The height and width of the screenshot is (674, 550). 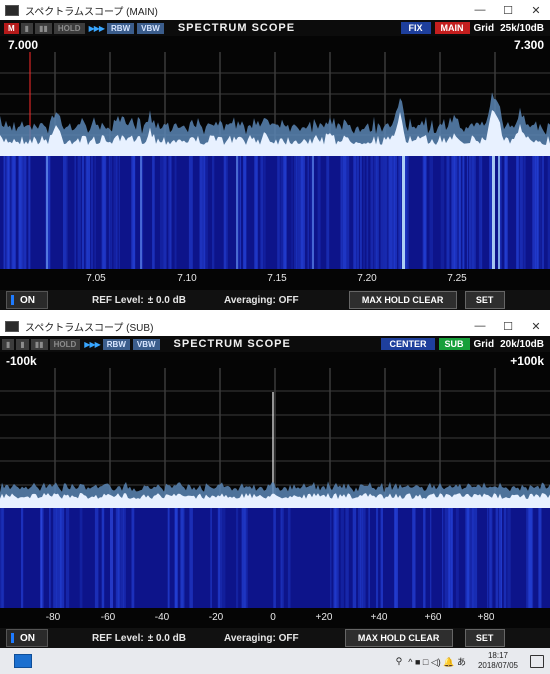 I want to click on main-on-label: ON, so click(x=27, y=300).